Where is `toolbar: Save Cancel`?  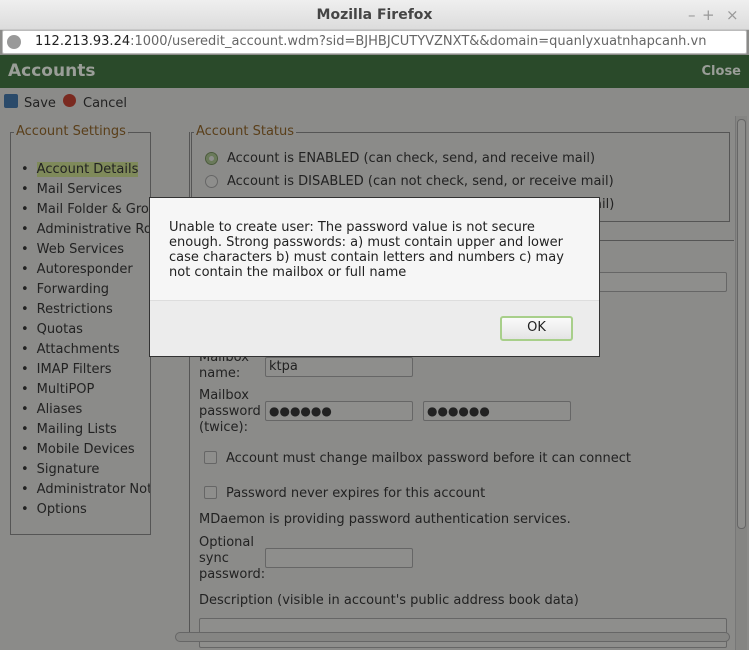 toolbar: Save Cancel is located at coordinates (374, 102).